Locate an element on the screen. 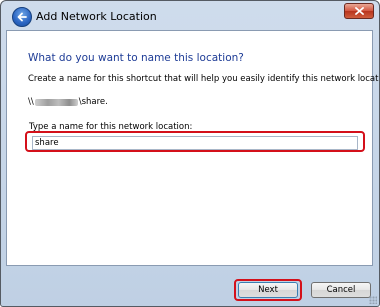 This screenshot has width=380, height=307. back-arrow-icon is located at coordinates (22, 17).